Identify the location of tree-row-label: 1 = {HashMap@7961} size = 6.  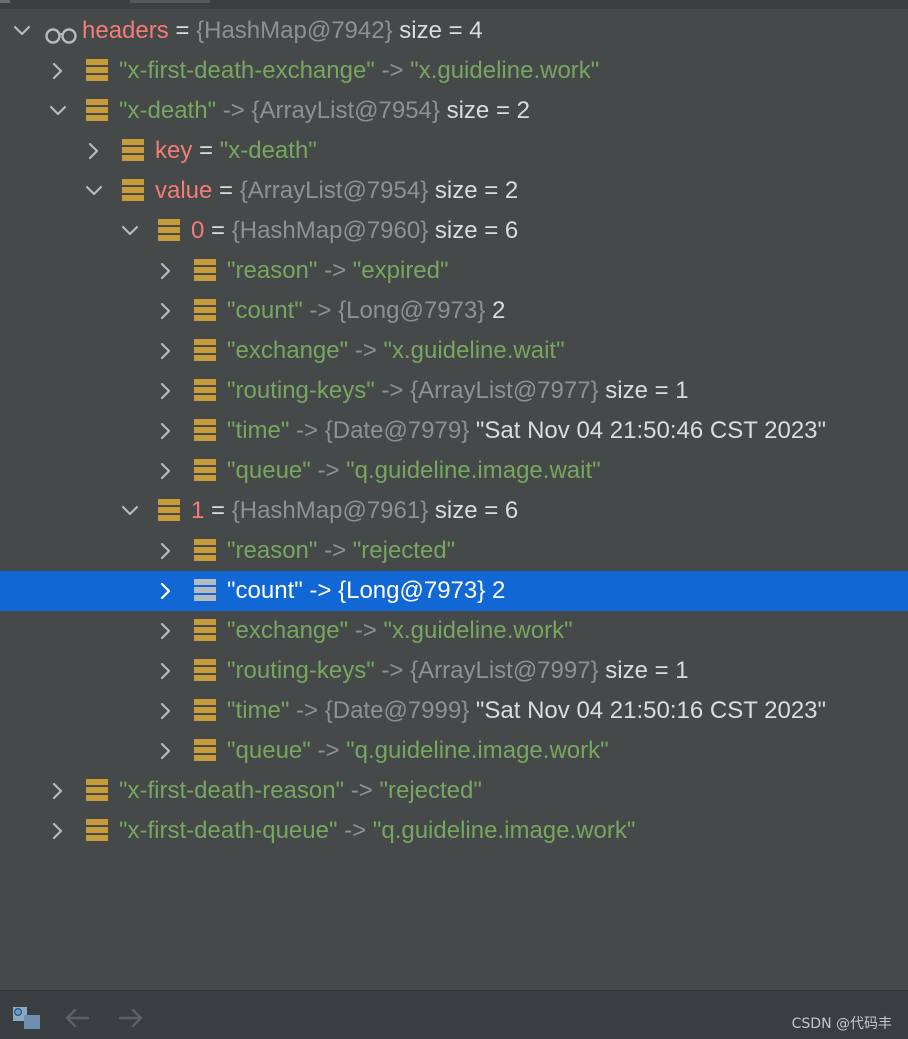
(354, 511).